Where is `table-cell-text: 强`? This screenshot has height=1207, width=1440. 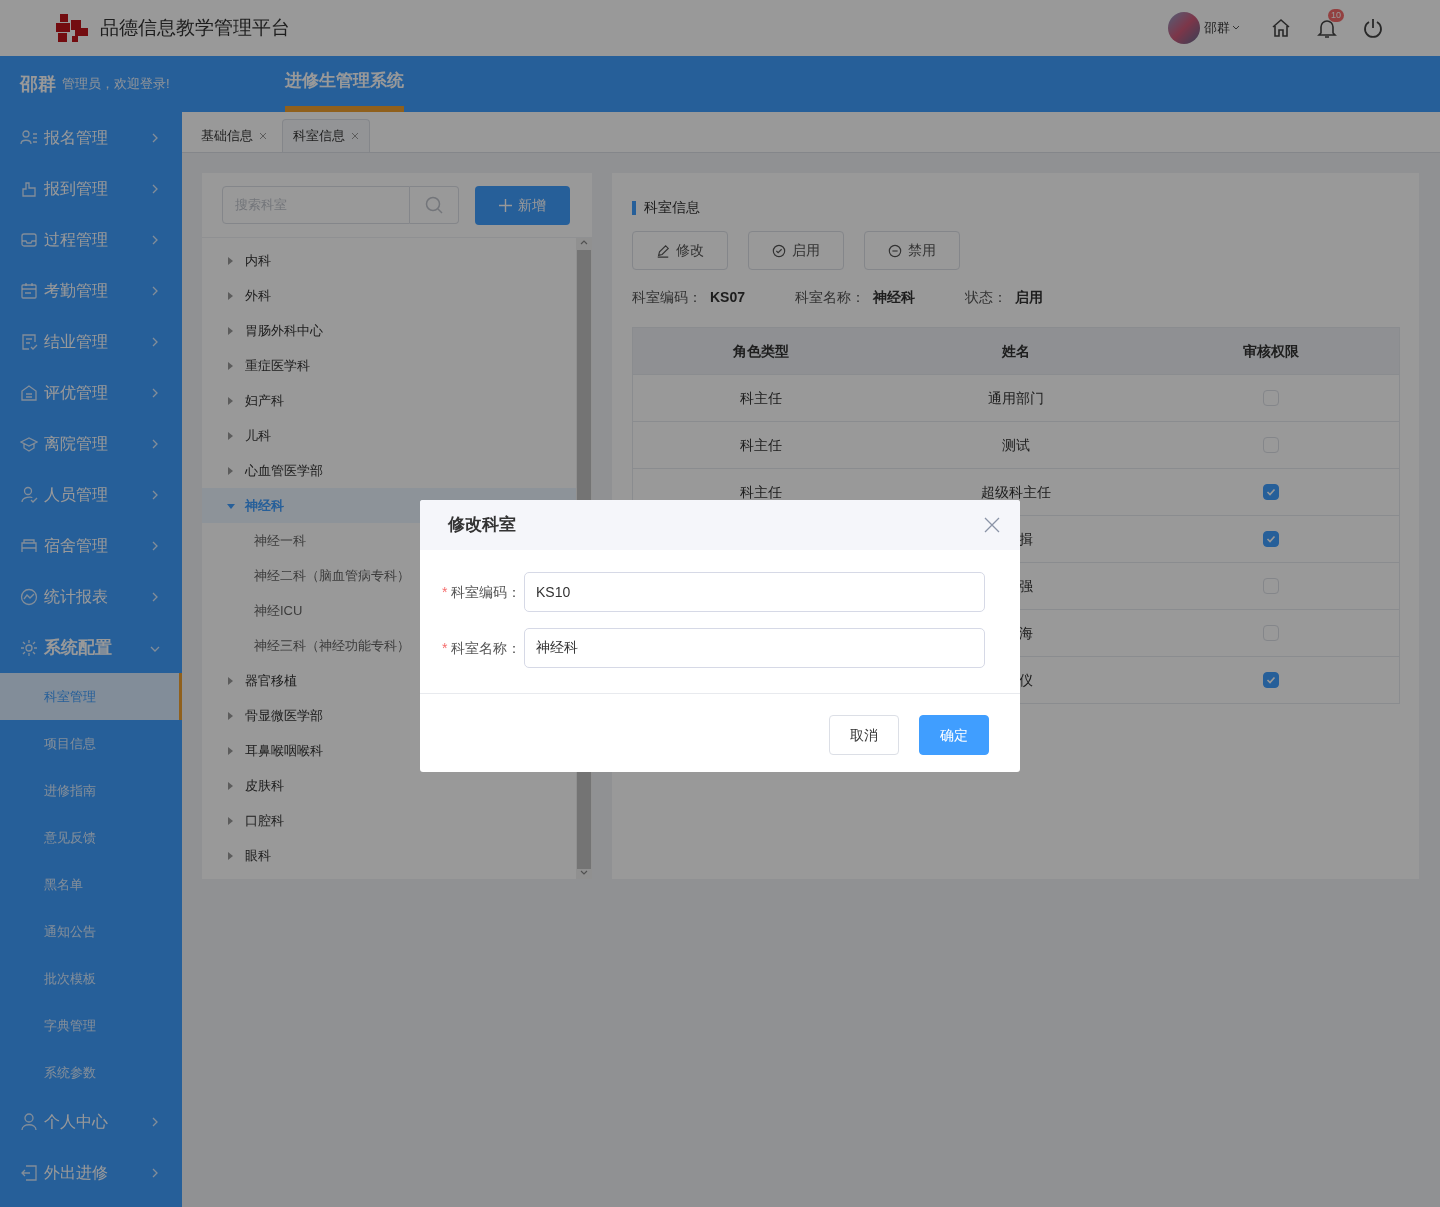 table-cell-text: 强 is located at coordinates (1026, 586).